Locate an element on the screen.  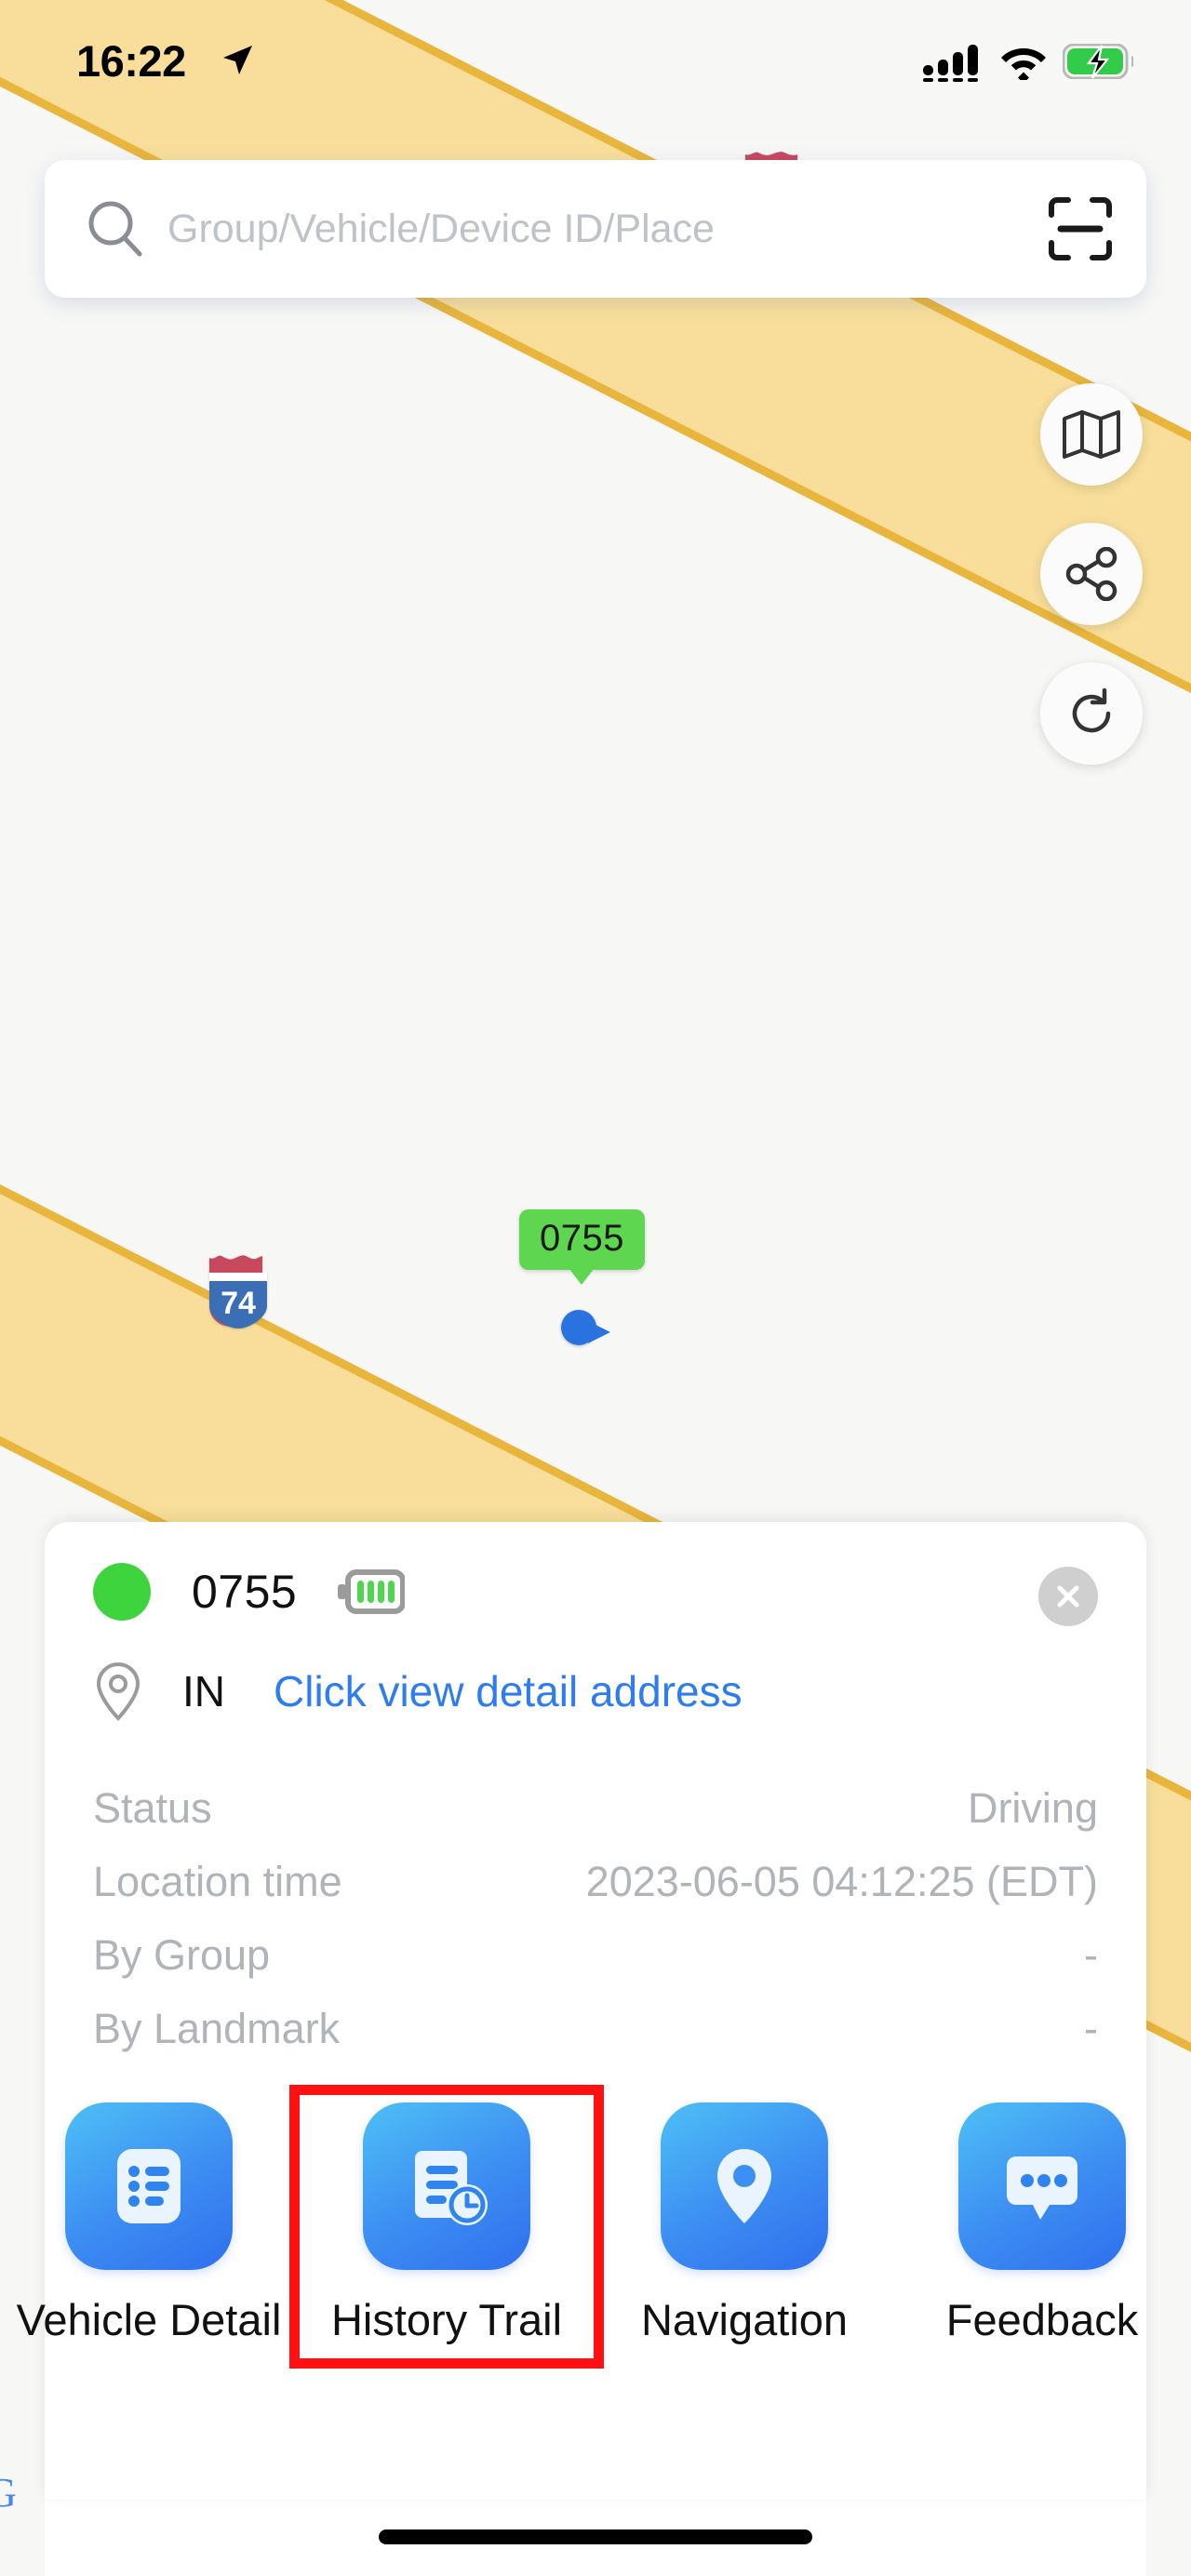
highway-shield-icon-74: 74 is located at coordinates (240, 1287).